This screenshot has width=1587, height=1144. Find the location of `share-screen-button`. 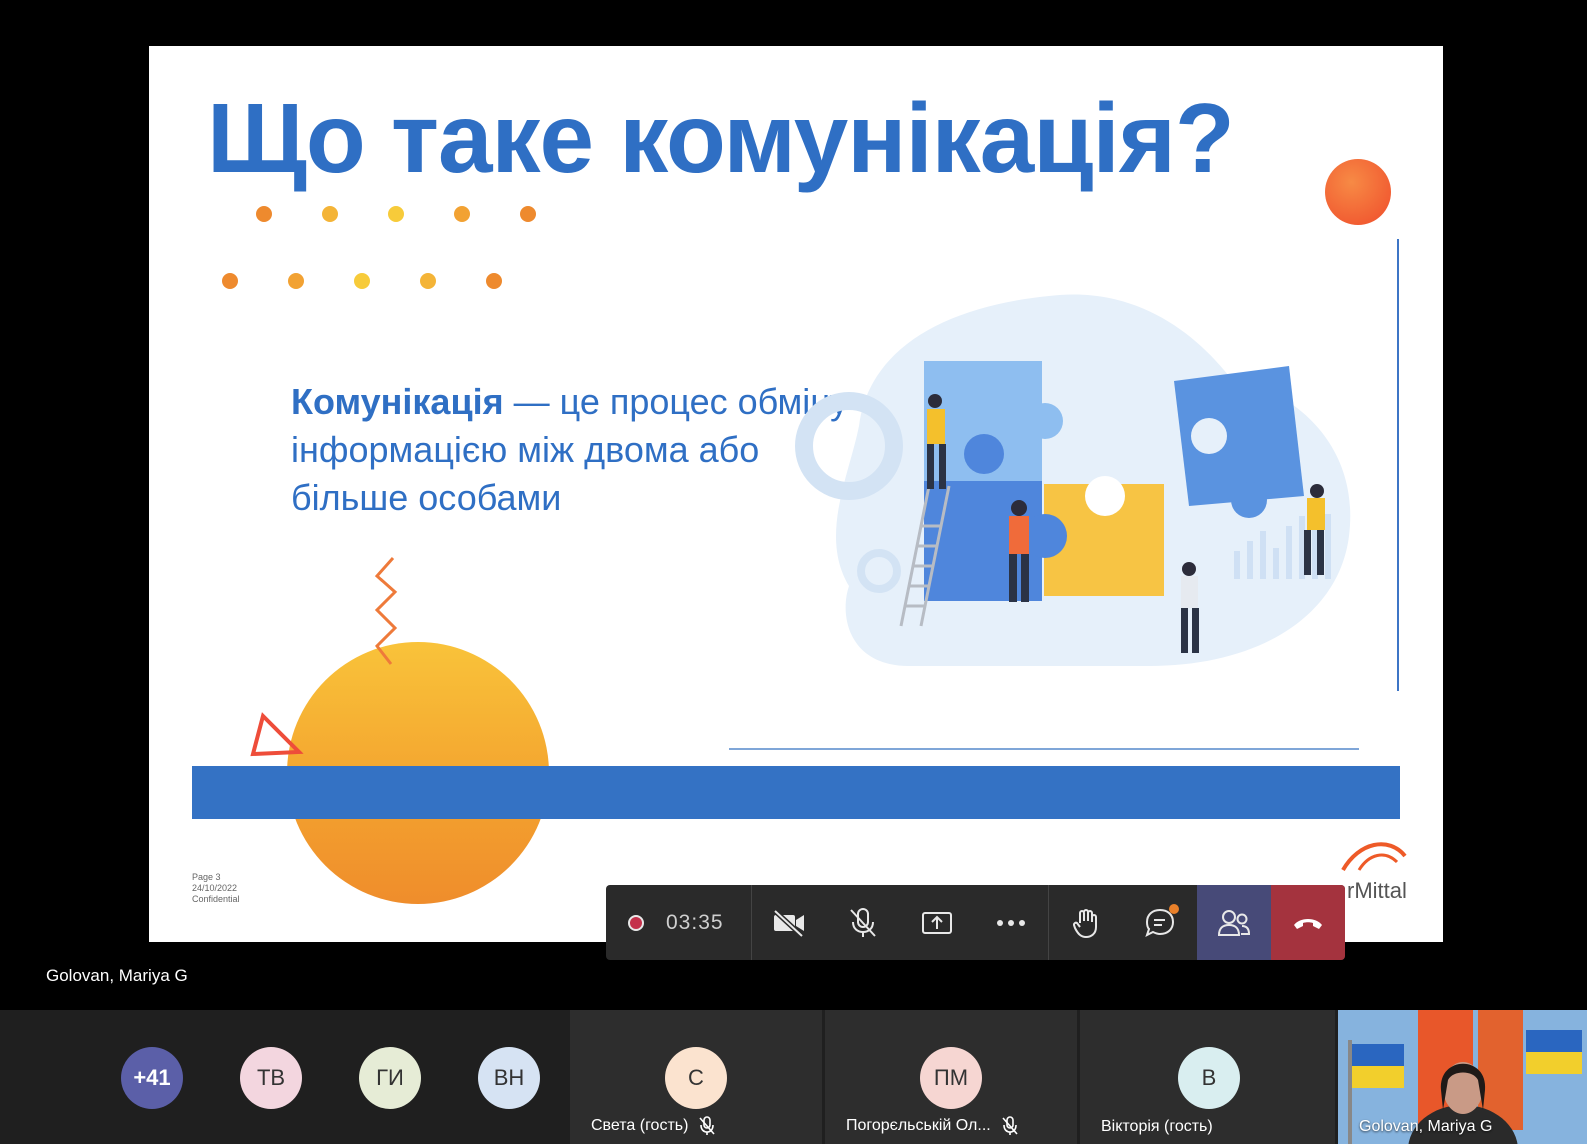

share-screen-button is located at coordinates (937, 922).